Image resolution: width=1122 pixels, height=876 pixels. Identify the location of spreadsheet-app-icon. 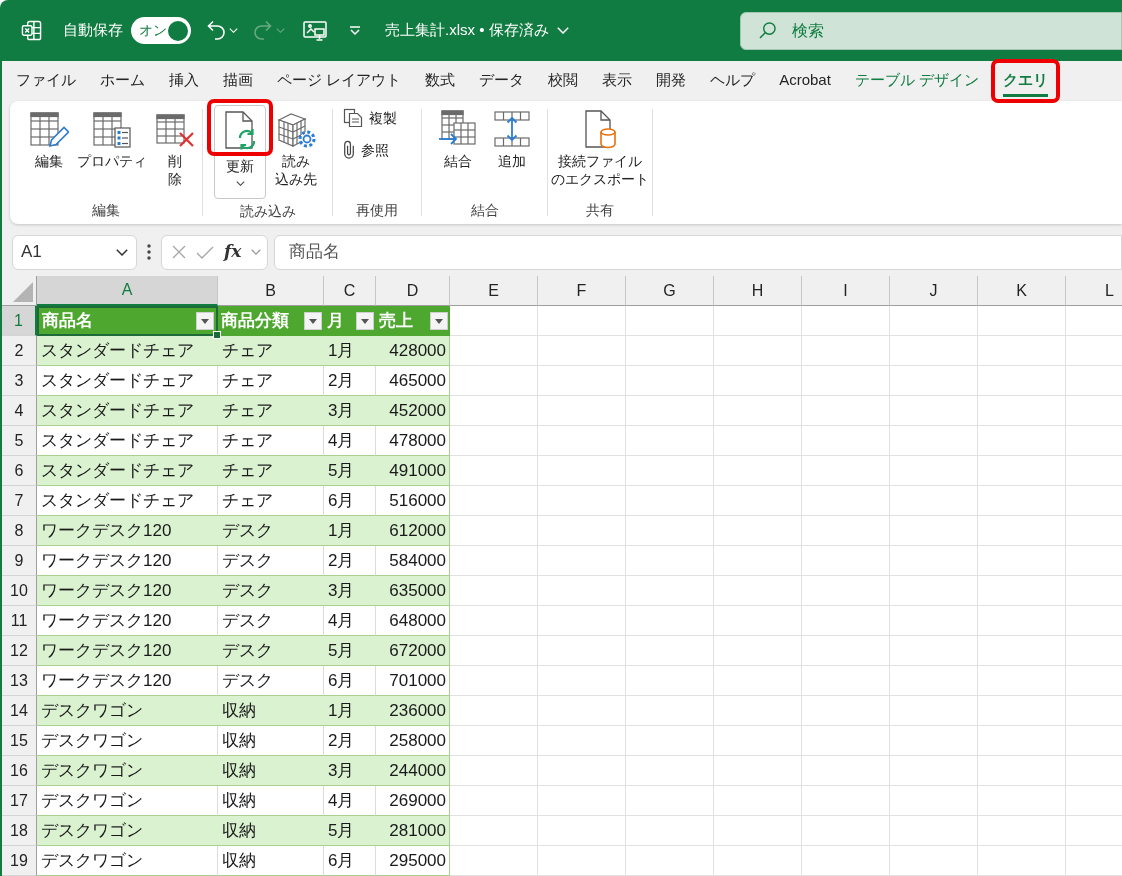
(31, 30).